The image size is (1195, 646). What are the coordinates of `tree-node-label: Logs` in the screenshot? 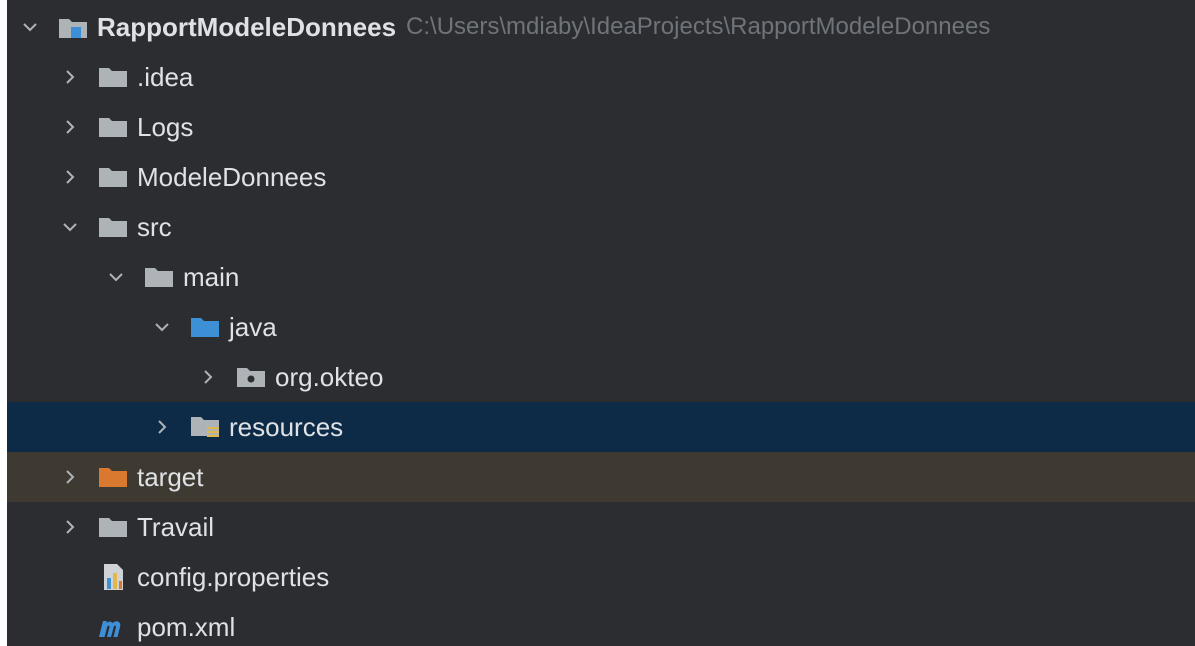 It's located at (165, 126).